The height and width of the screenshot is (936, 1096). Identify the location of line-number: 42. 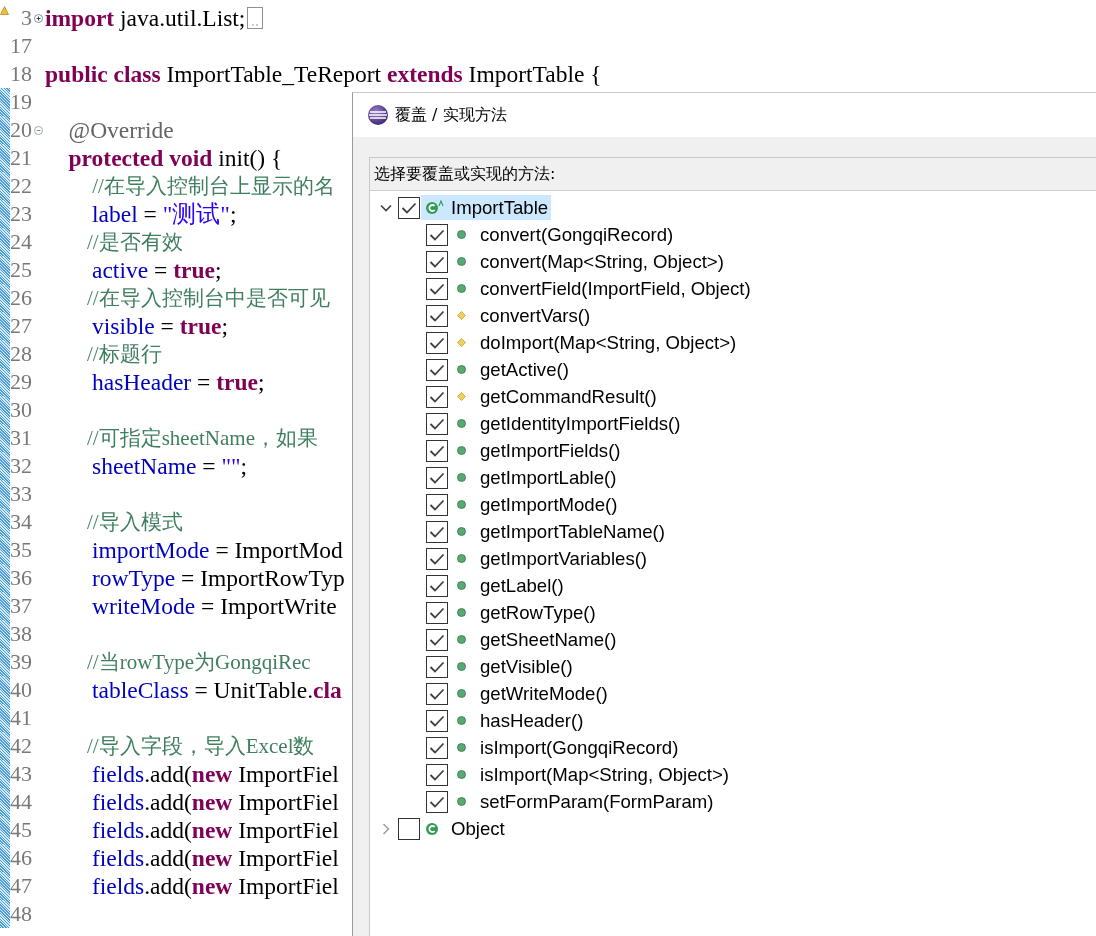
(21, 746).